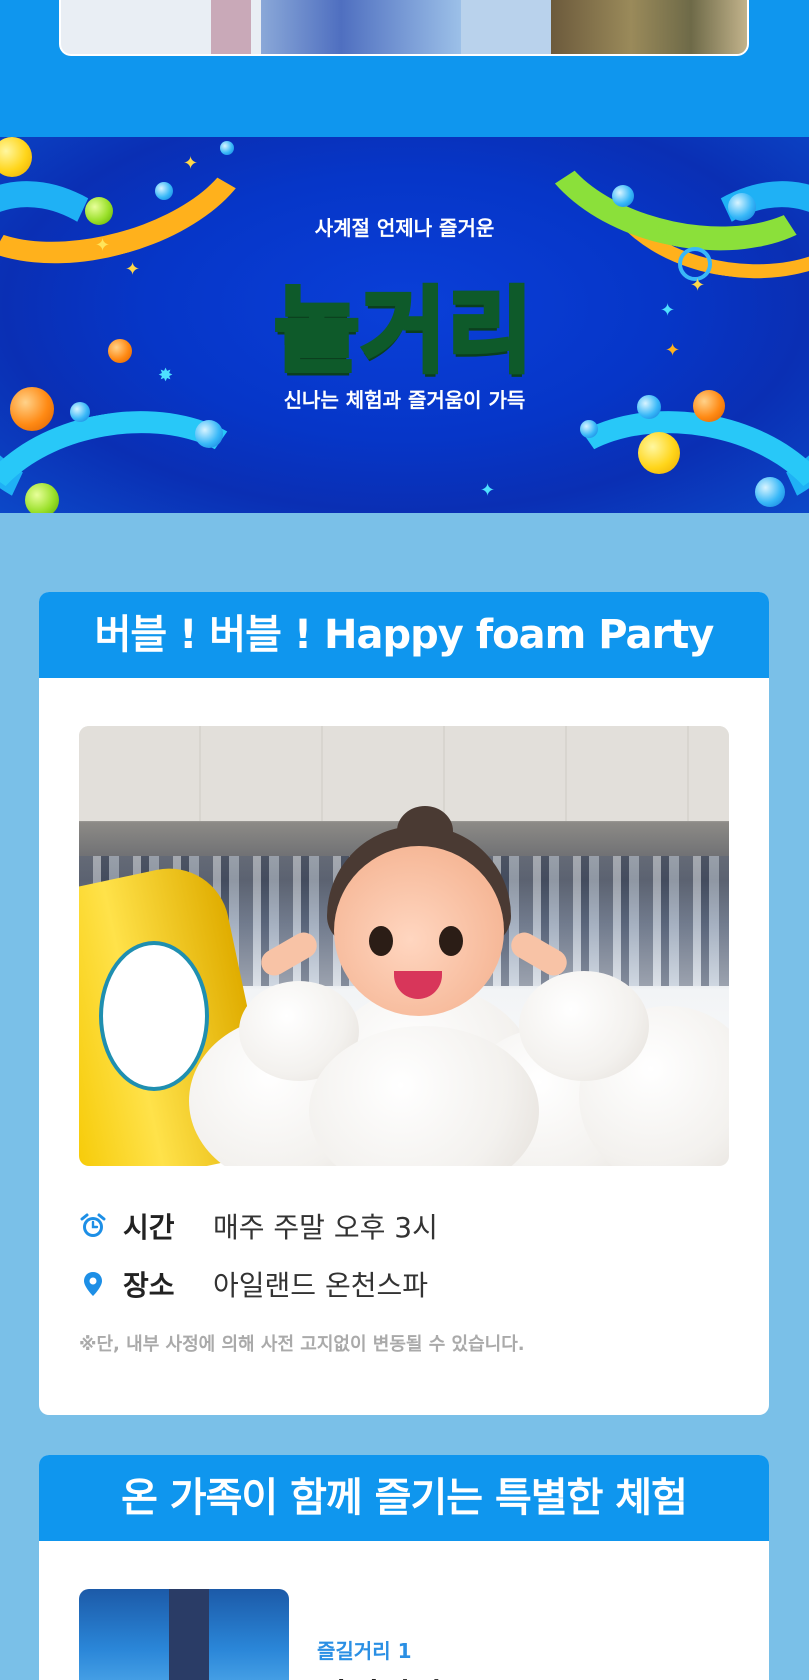 The height and width of the screenshot is (1680, 809). Describe the element at coordinates (325, 1227) in the screenshot. I see `time-value: 매주 주말 오후 3시` at that location.